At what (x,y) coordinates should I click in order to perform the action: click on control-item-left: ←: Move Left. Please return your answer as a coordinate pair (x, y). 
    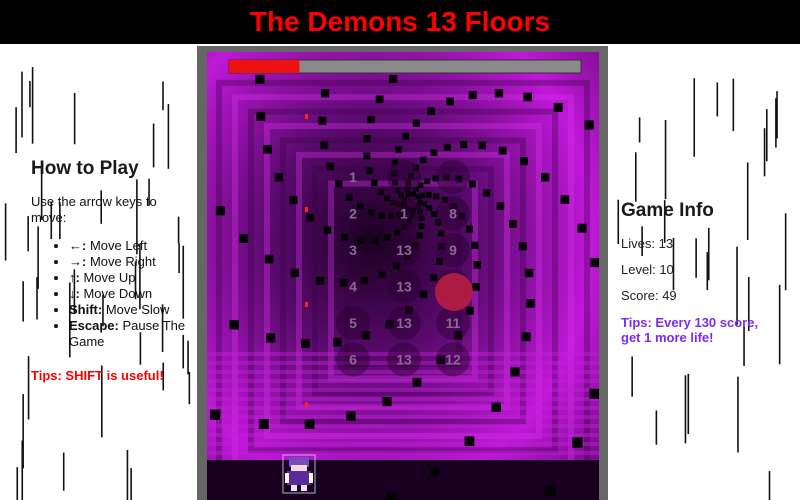
    Looking at the image, I should click on (130, 246).